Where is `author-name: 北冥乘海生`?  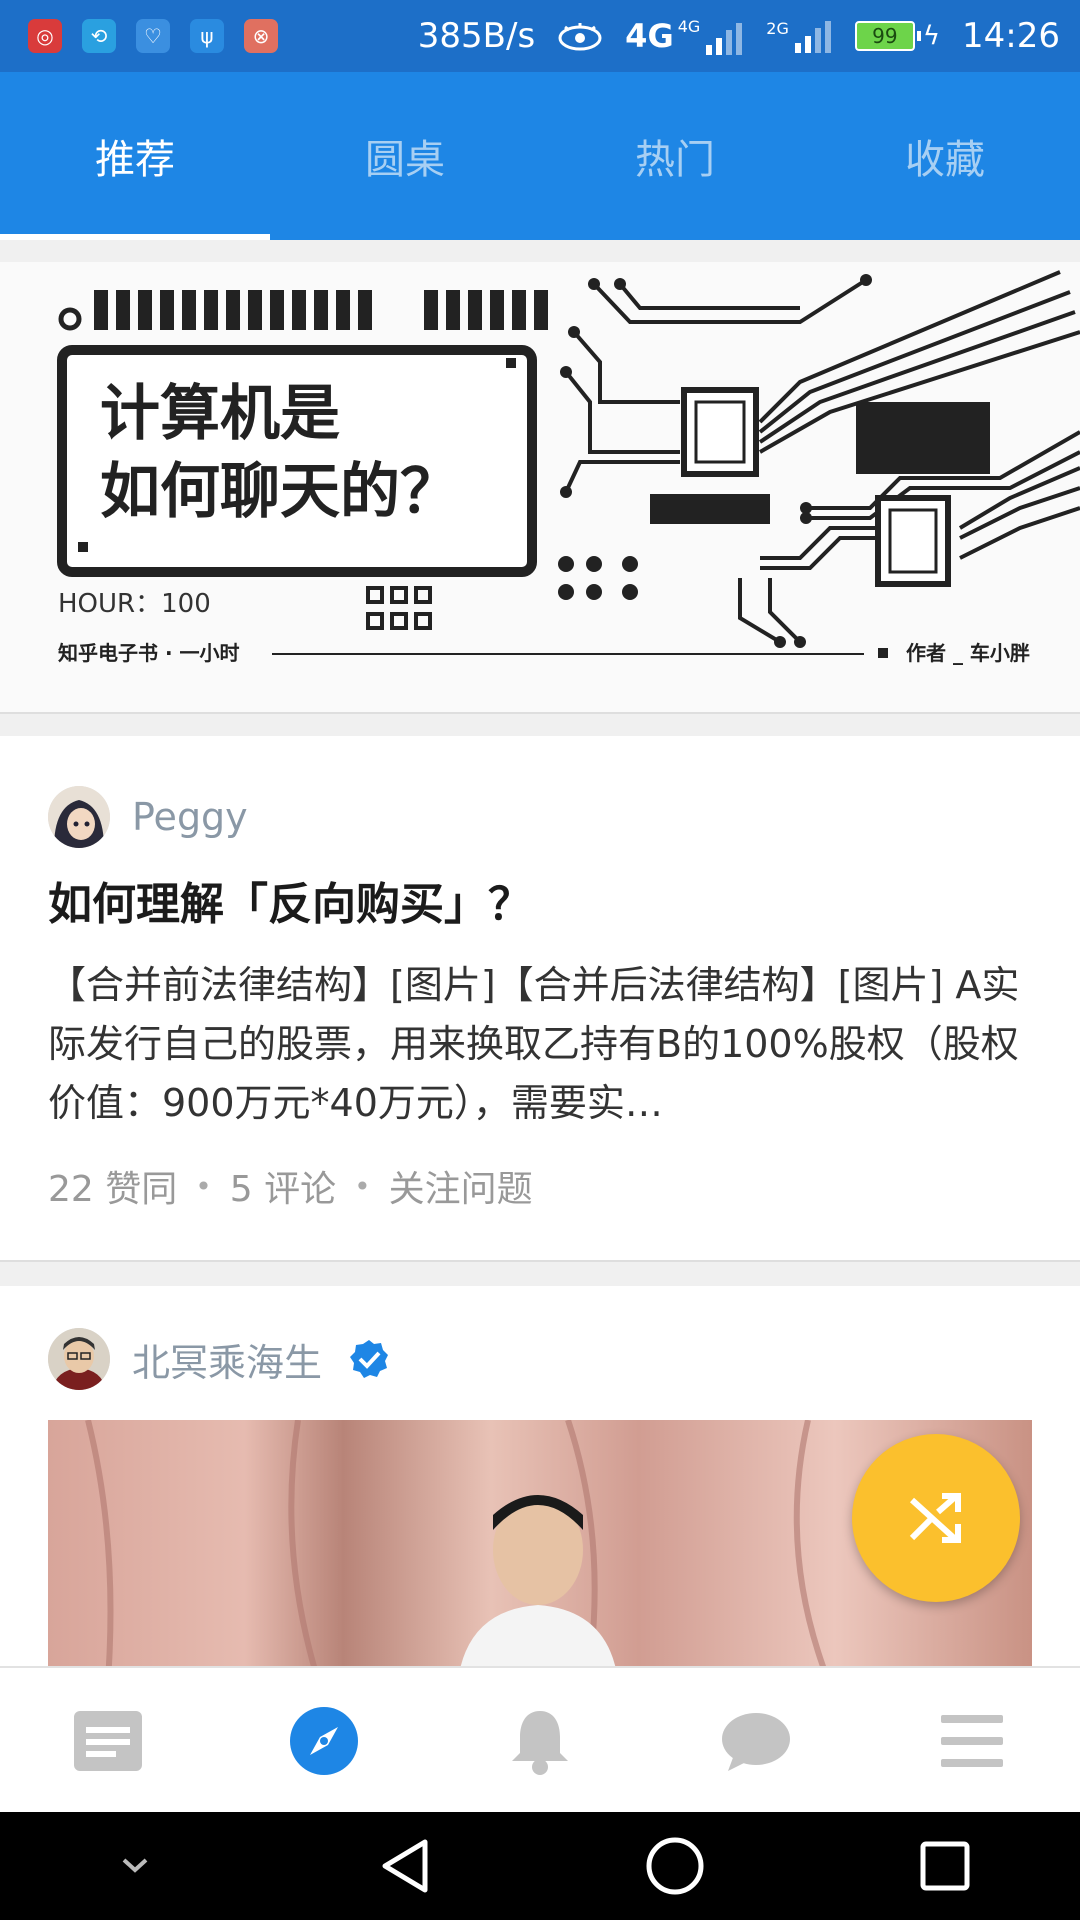 author-name: 北冥乘海生 is located at coordinates (227, 1359).